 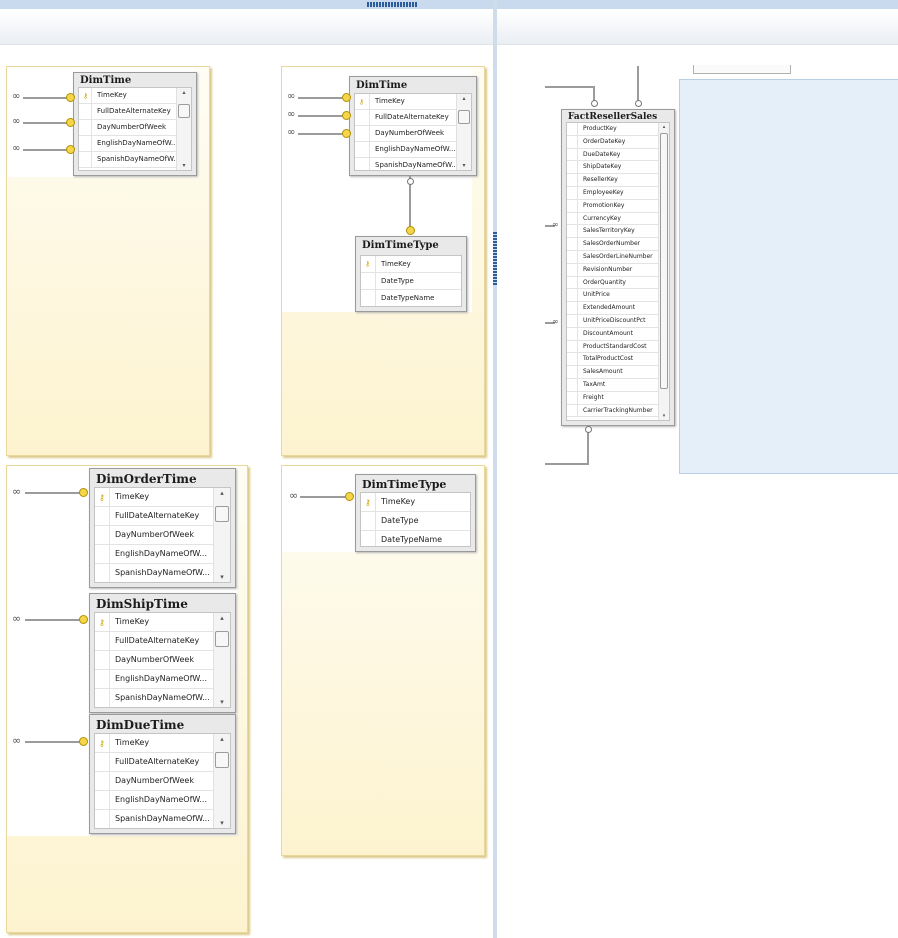 What do you see at coordinates (495, 259) in the screenshot?
I see `vertical-splitter-grip` at bounding box center [495, 259].